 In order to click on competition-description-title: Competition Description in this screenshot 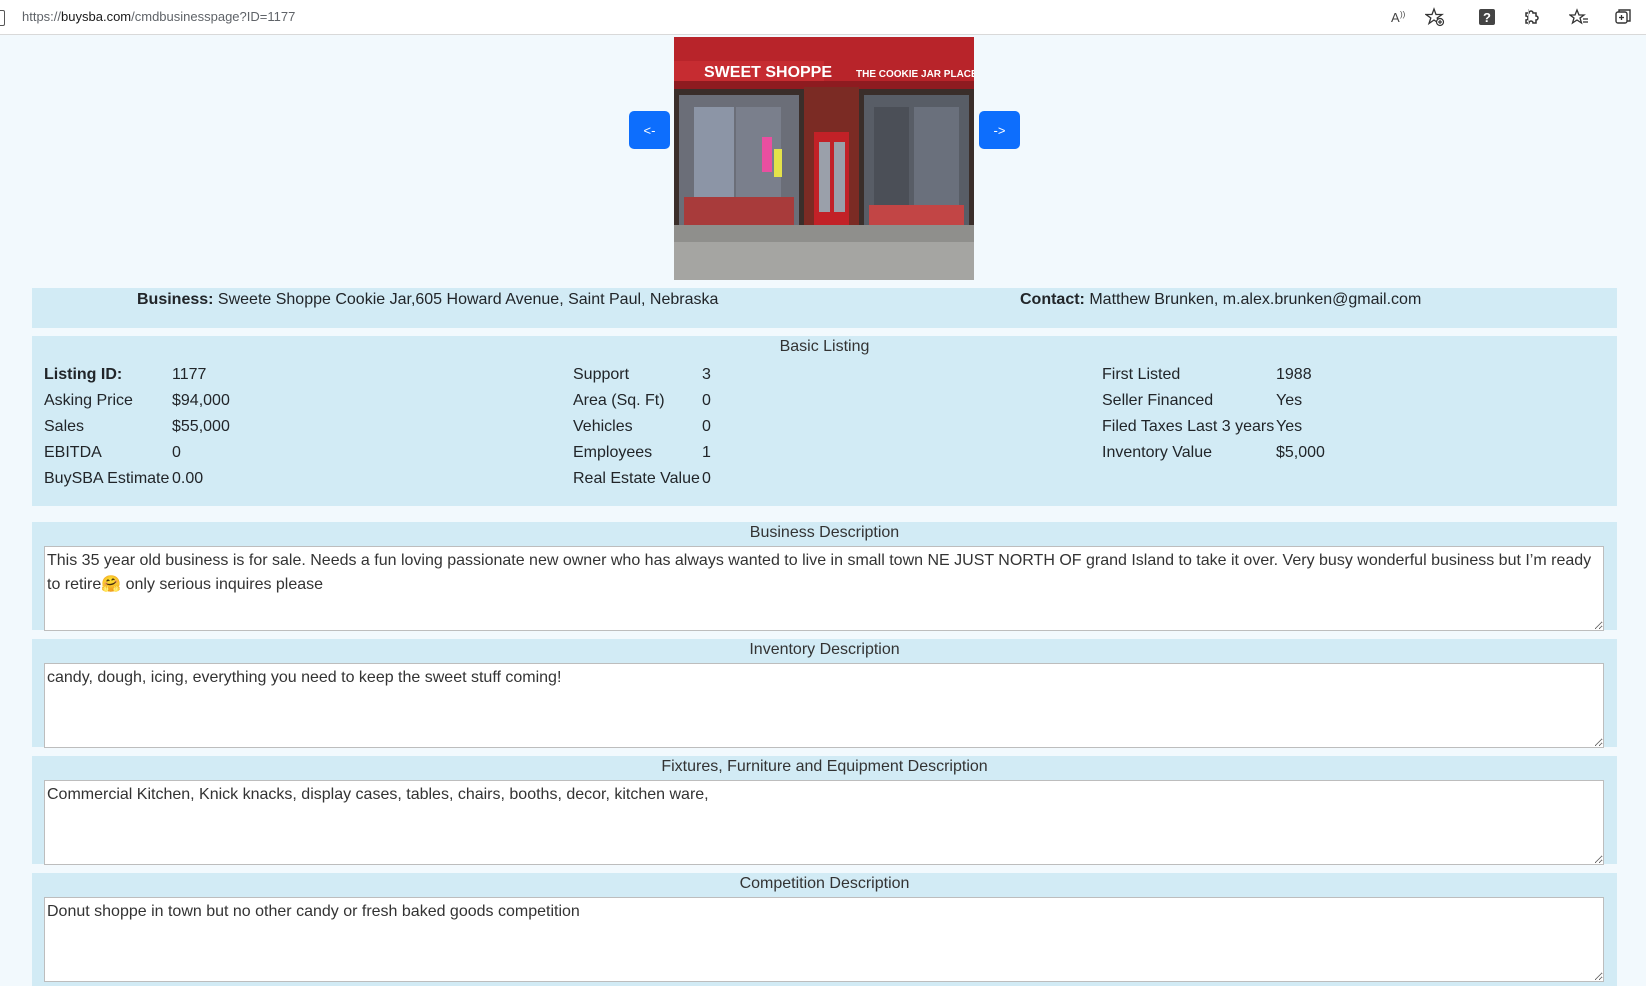, I will do `click(824, 883)`.